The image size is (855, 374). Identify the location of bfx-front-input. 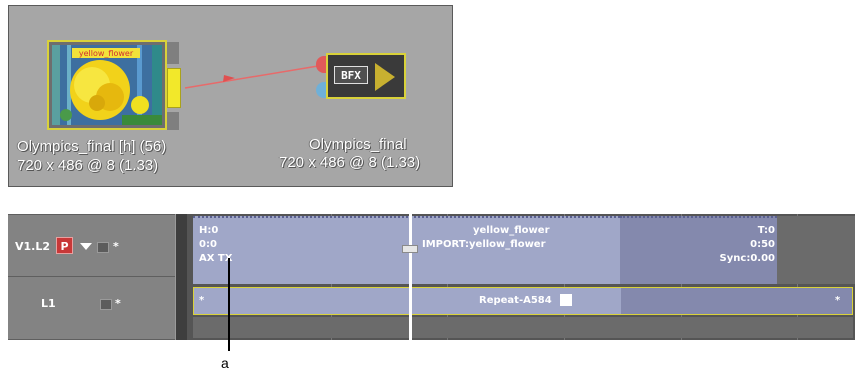
(321, 64).